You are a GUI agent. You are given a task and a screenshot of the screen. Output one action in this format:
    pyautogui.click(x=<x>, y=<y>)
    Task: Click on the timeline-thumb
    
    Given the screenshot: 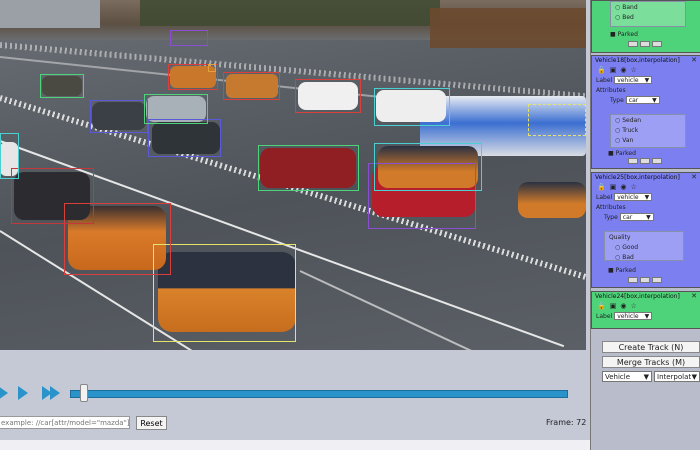 What is the action you would take?
    pyautogui.click(x=84, y=393)
    